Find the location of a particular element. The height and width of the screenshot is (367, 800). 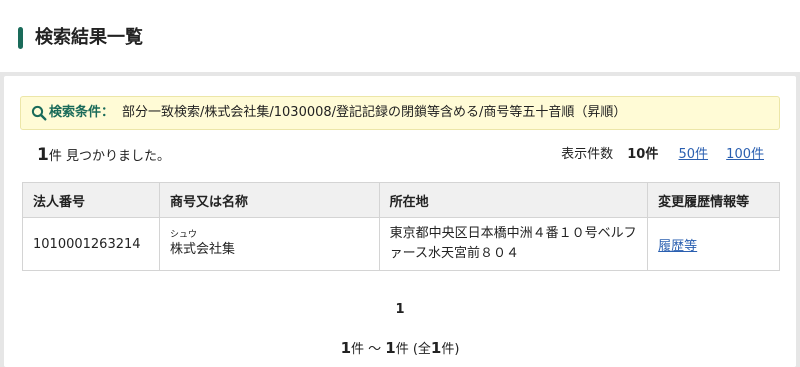

column-header-name: 商号又は名称 is located at coordinates (269, 200).